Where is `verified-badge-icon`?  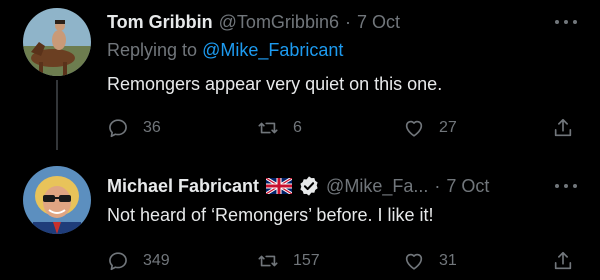
verified-badge-icon is located at coordinates (309, 186).